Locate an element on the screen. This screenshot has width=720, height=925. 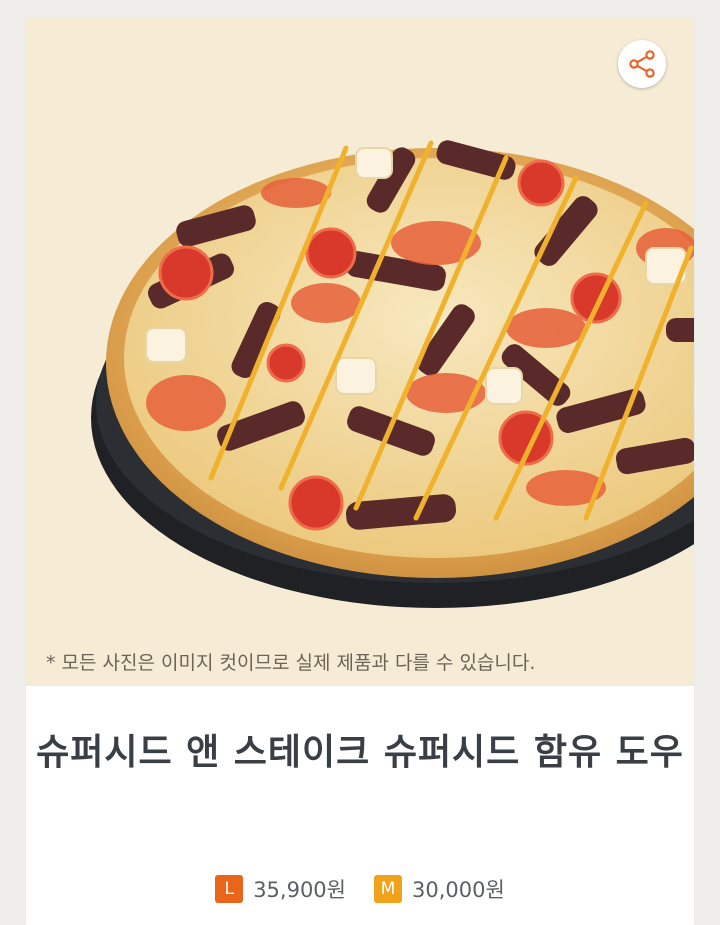
share-button is located at coordinates (642, 64).